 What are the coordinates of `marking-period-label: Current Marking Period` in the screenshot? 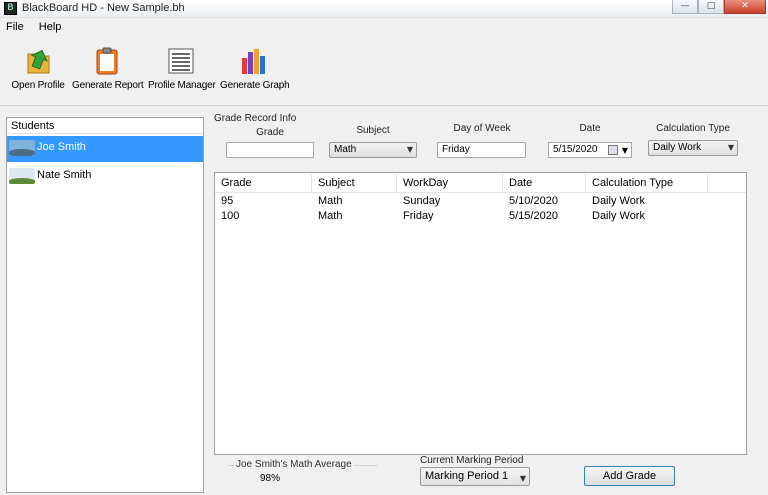 It's located at (472, 460).